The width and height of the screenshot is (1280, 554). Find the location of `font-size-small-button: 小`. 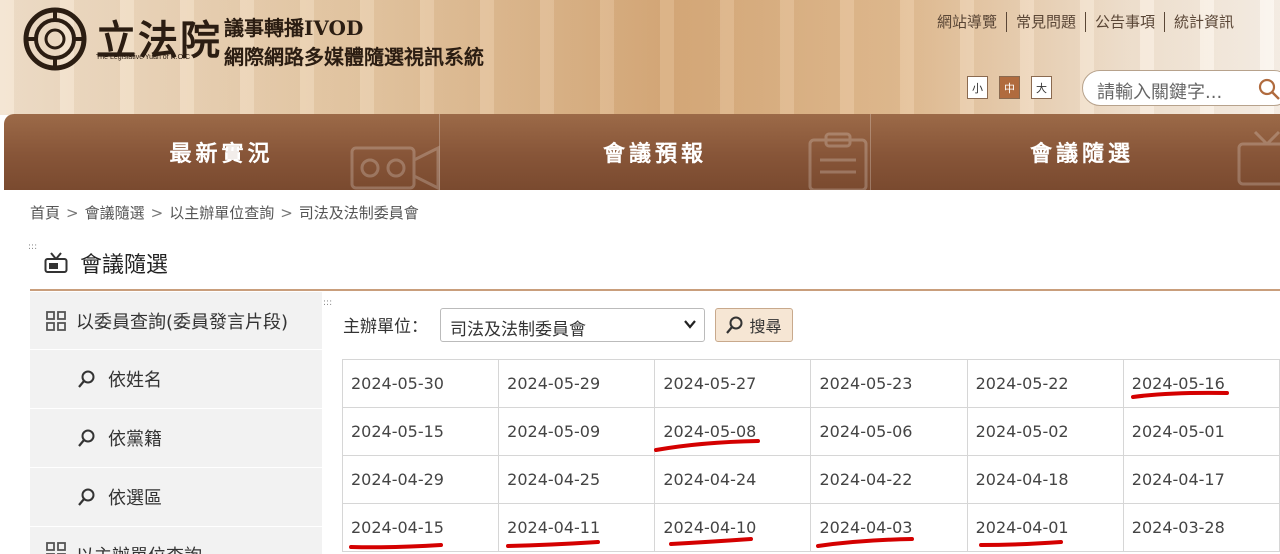

font-size-small-button: 小 is located at coordinates (977, 87).